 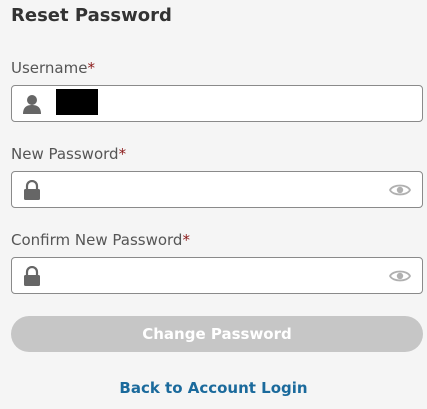 What do you see at coordinates (217, 103) in the screenshot?
I see `username-field` at bounding box center [217, 103].